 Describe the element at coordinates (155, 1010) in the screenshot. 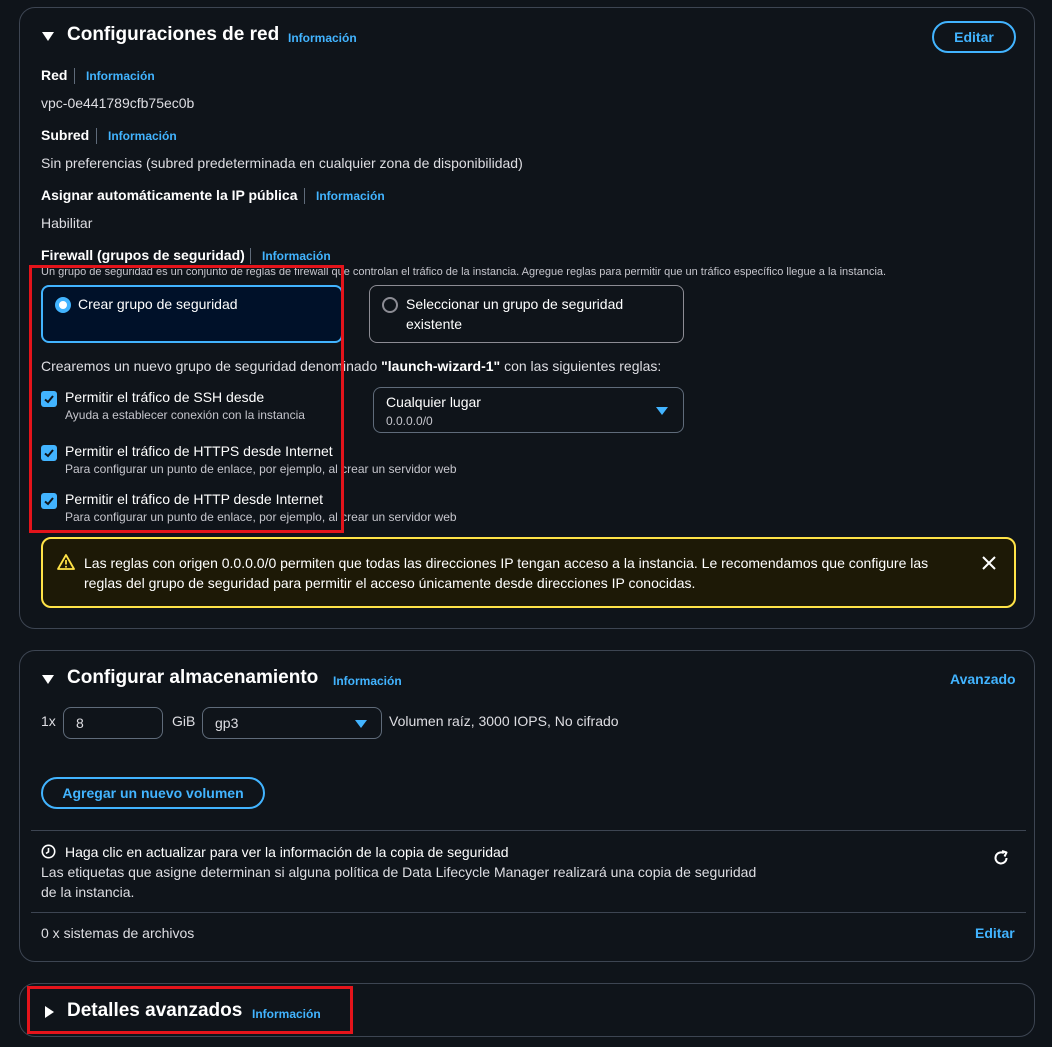

I see `advanced-section-title: Detalles avanzados` at that location.